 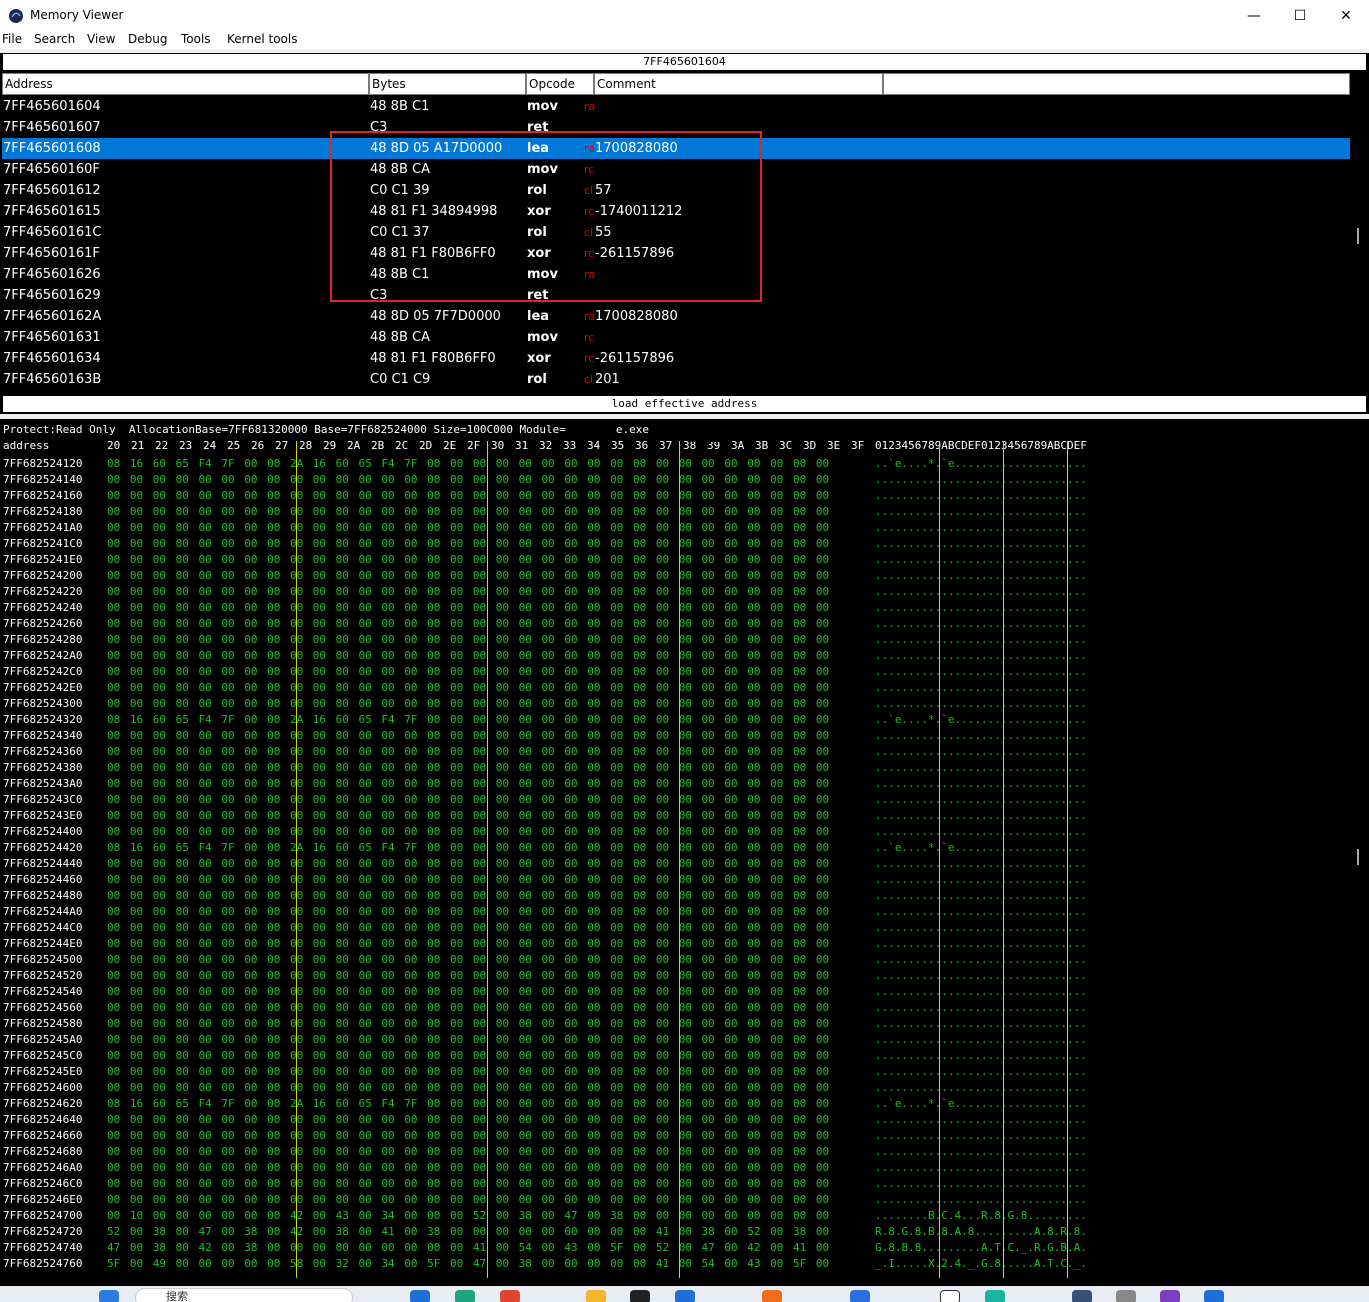 What do you see at coordinates (772, 1296) in the screenshot?
I see `office-icon` at bounding box center [772, 1296].